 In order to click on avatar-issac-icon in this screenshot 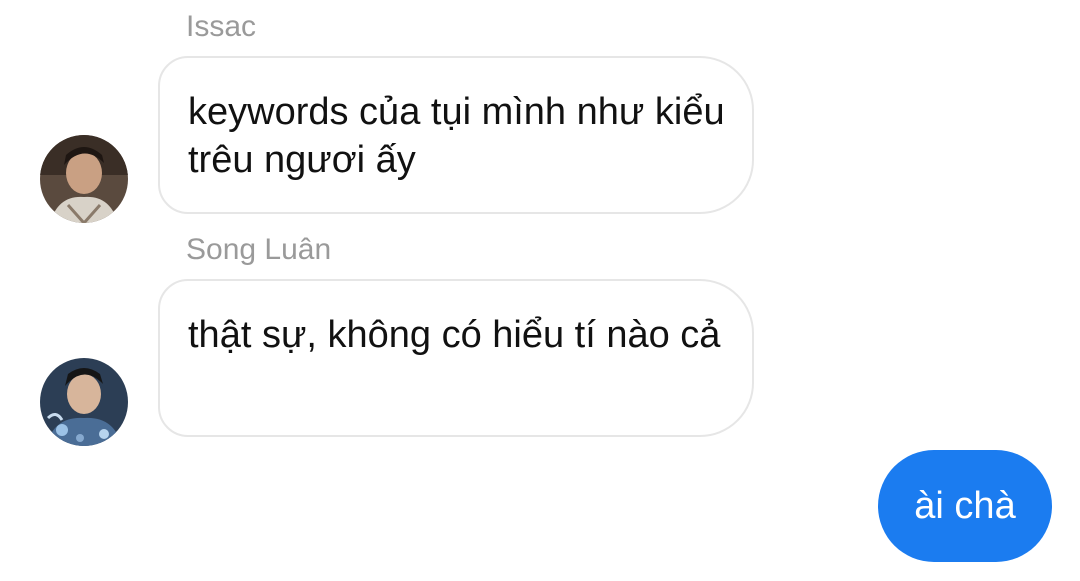, I will do `click(84, 179)`.